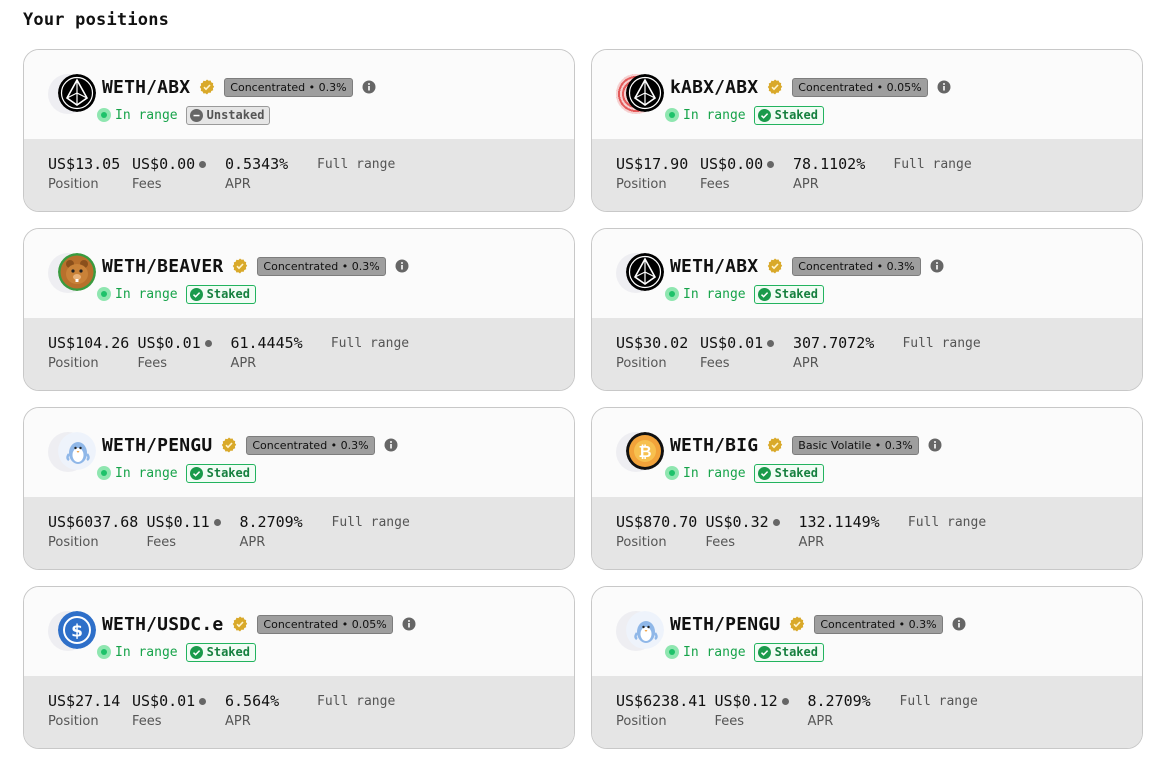 This screenshot has height=762, width=1173. What do you see at coordinates (162, 624) in the screenshot?
I see `pair-name: WETH/USDC.e` at bounding box center [162, 624].